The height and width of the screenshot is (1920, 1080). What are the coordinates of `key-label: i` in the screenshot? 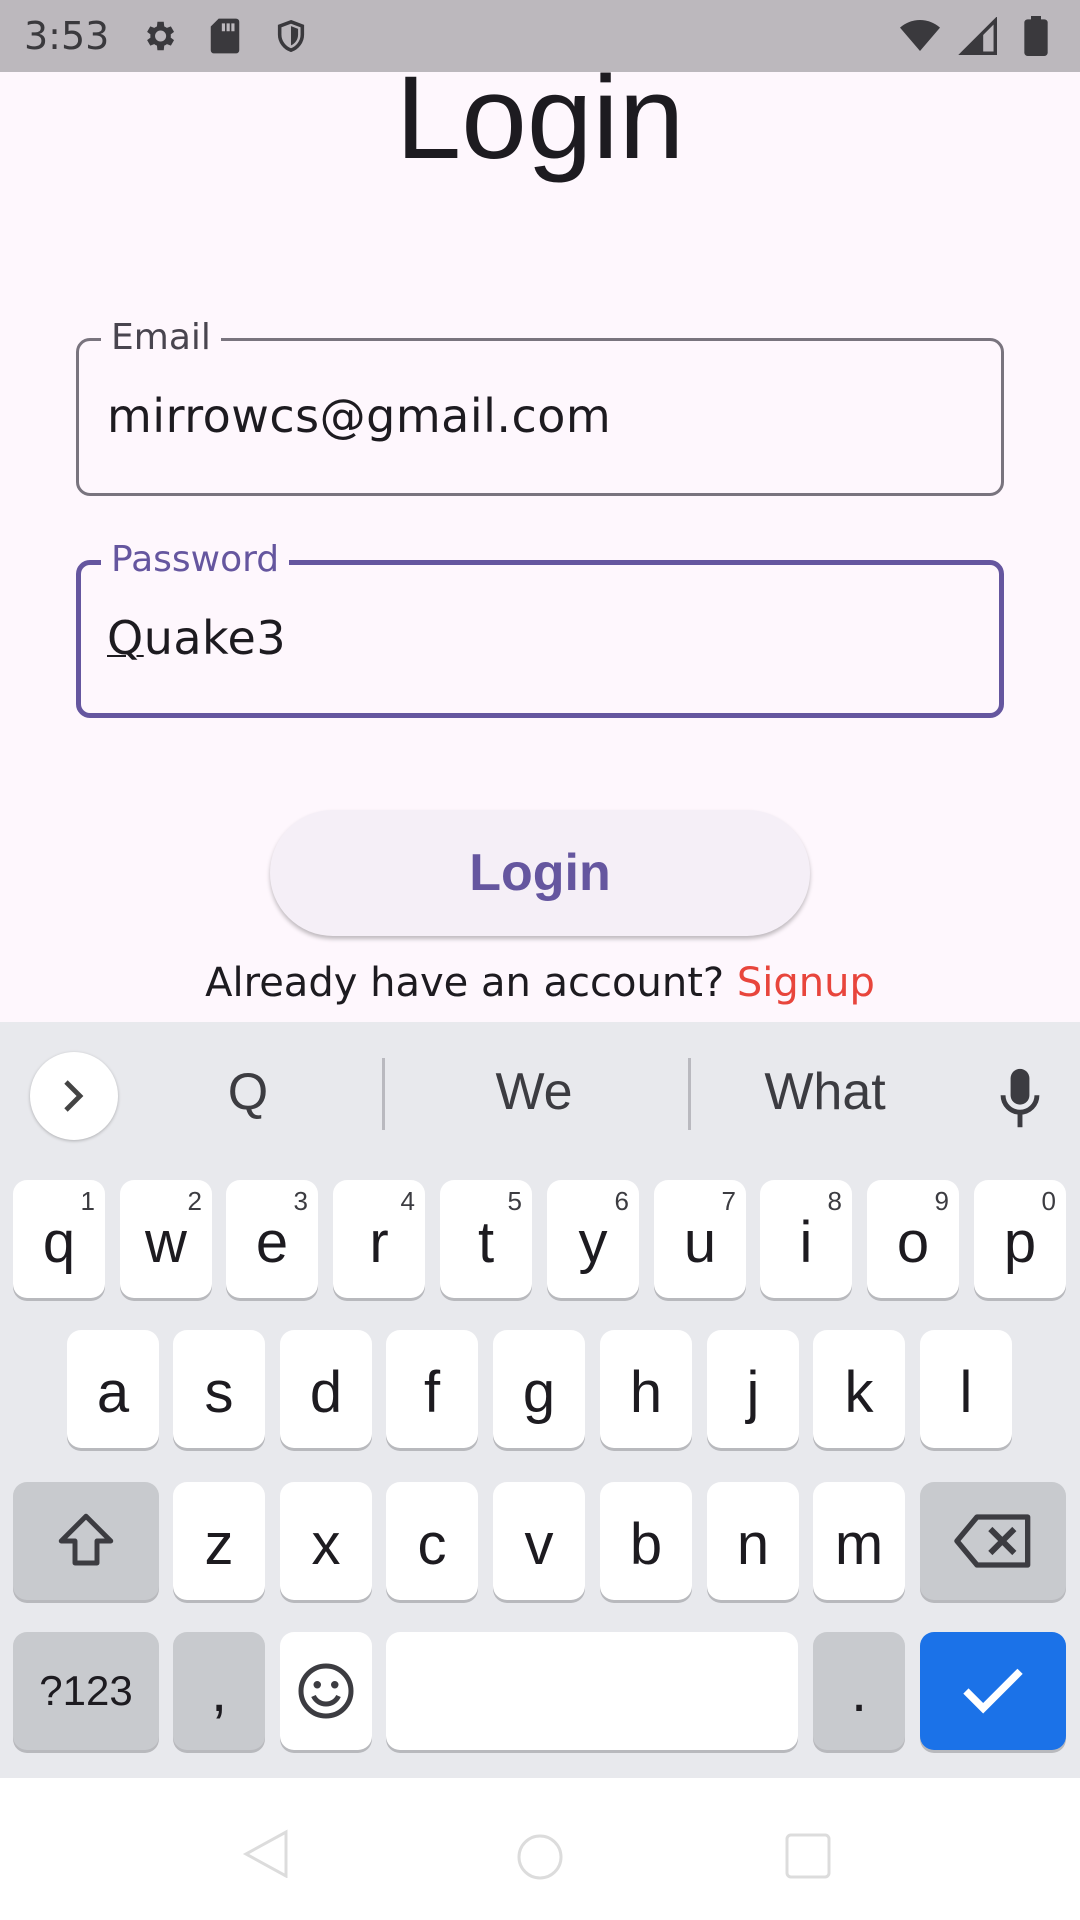 It's located at (806, 1242).